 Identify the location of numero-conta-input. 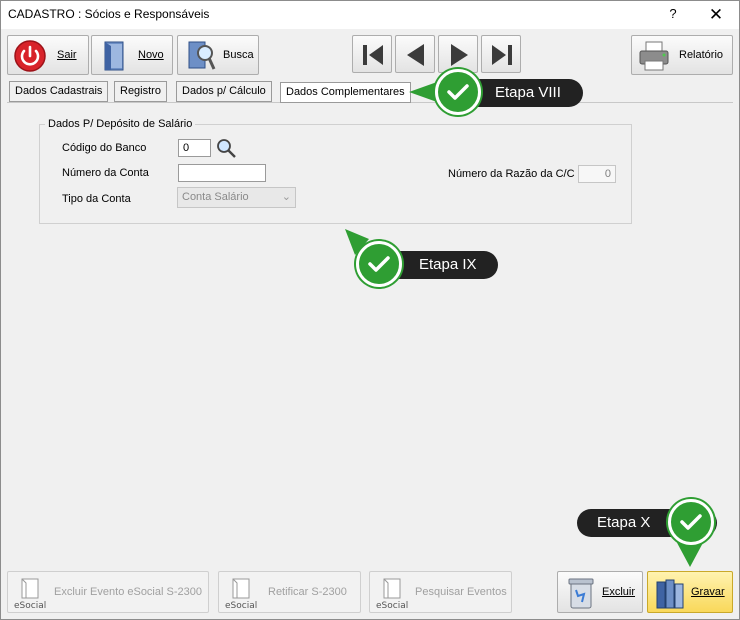
(222, 173).